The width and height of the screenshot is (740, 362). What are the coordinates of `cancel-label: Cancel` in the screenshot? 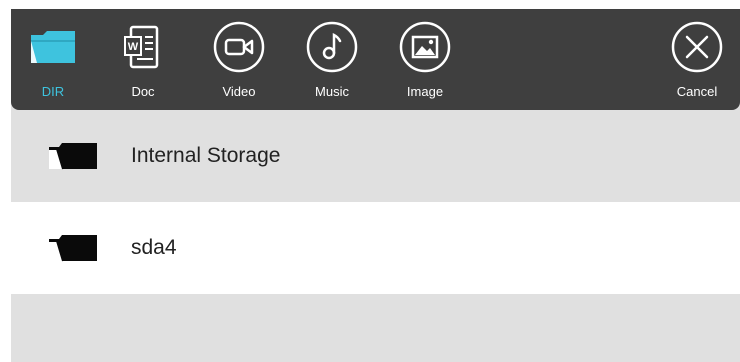 It's located at (697, 91).